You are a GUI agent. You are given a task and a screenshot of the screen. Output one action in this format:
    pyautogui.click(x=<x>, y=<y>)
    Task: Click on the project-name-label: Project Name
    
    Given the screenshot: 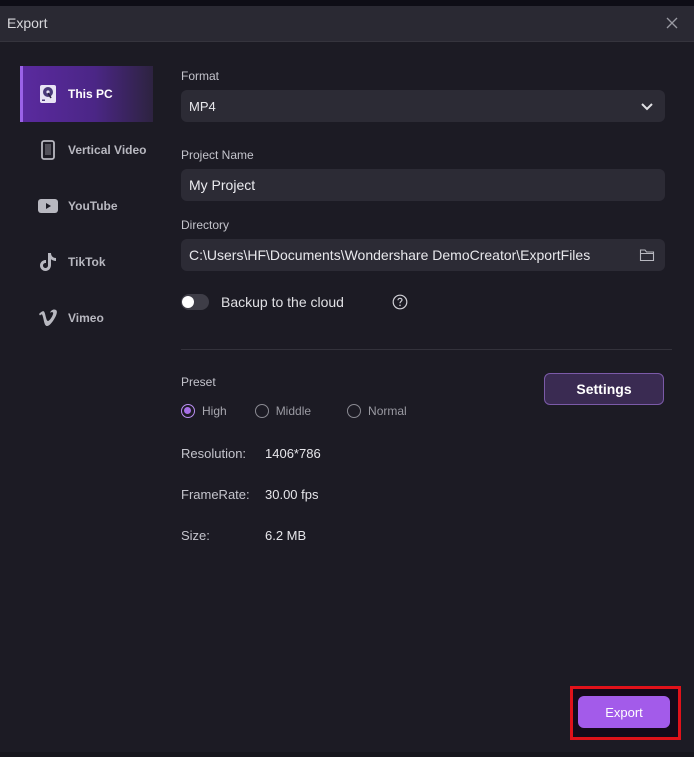 What is the action you would take?
    pyautogui.click(x=217, y=155)
    